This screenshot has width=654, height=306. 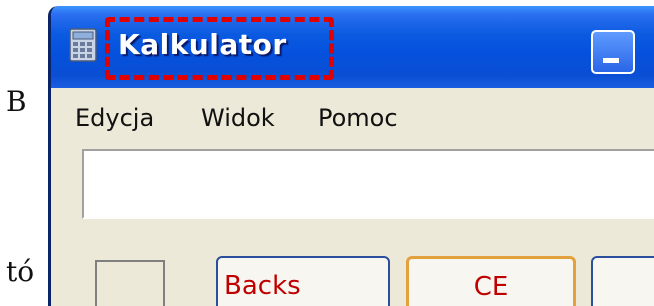 What do you see at coordinates (491, 281) in the screenshot?
I see `clear-entry-button: CE` at bounding box center [491, 281].